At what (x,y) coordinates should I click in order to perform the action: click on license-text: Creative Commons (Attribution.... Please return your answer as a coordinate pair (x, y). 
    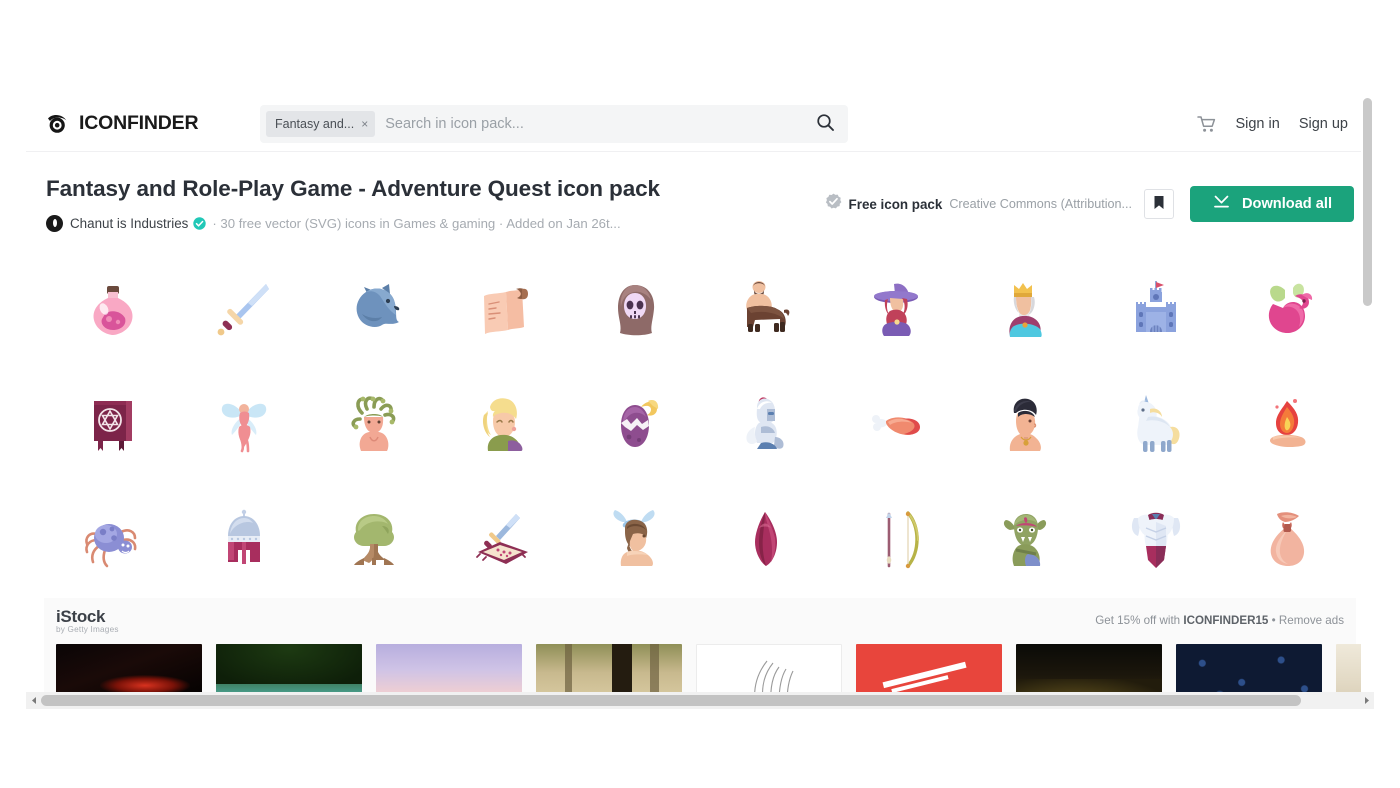
    Looking at the image, I should click on (1040, 204).